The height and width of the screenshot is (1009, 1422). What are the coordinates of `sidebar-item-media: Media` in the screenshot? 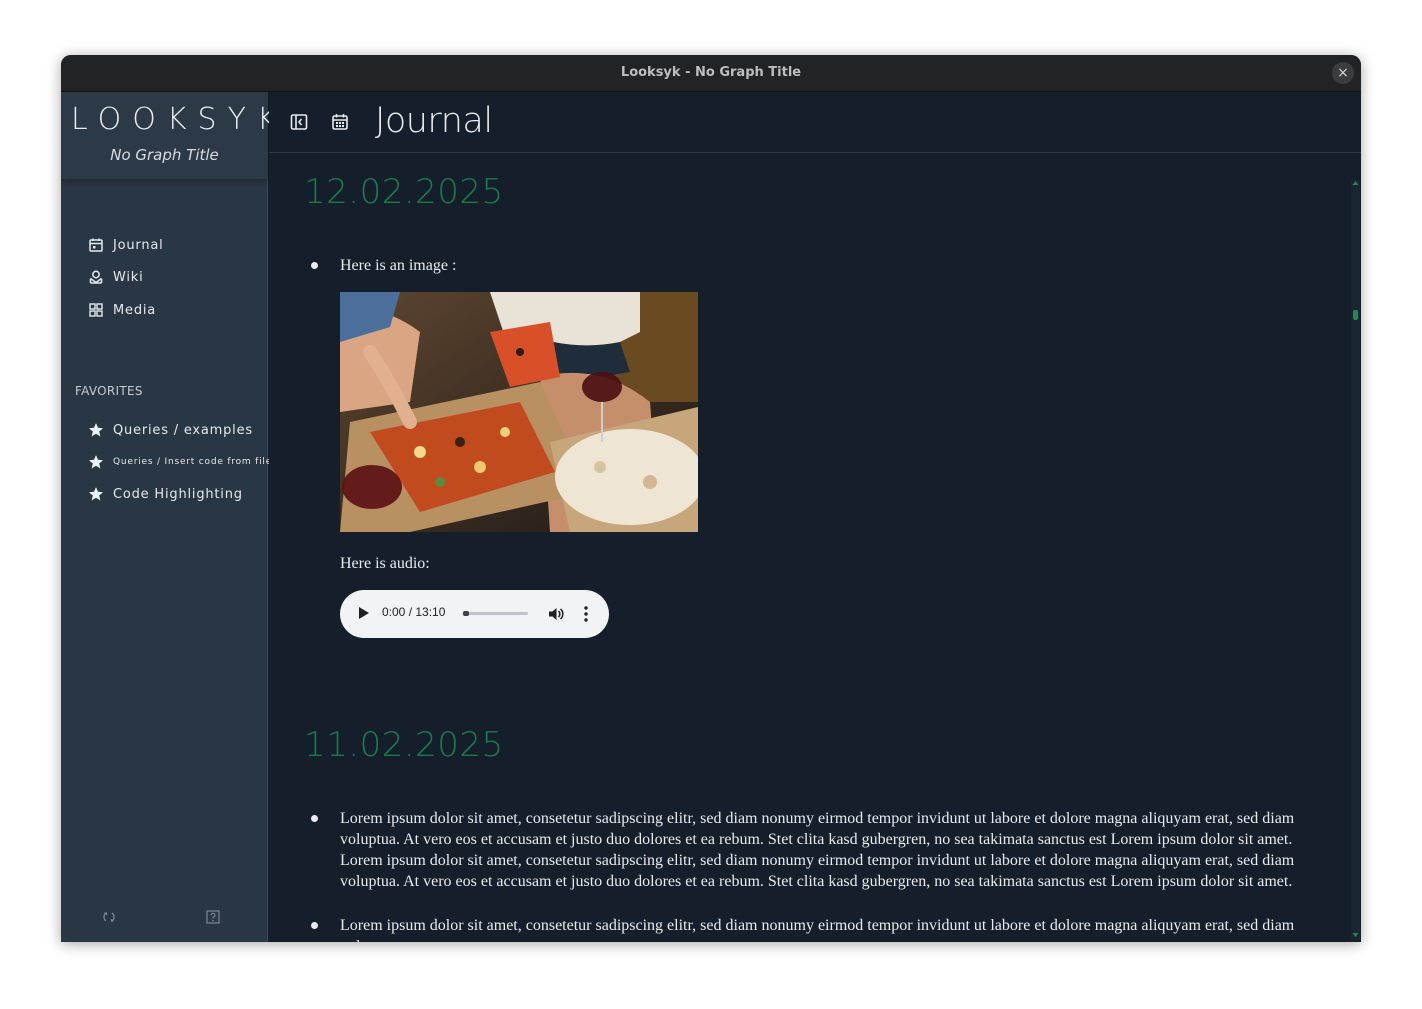 It's located at (122, 310).